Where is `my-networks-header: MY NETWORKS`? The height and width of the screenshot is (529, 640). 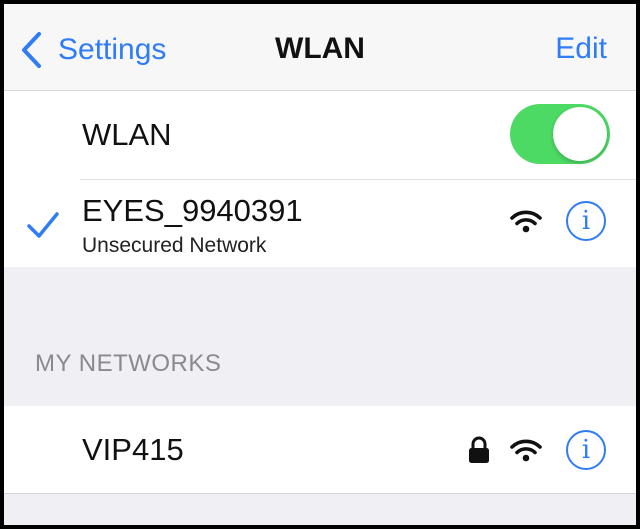 my-networks-header: MY NETWORKS is located at coordinates (128, 363).